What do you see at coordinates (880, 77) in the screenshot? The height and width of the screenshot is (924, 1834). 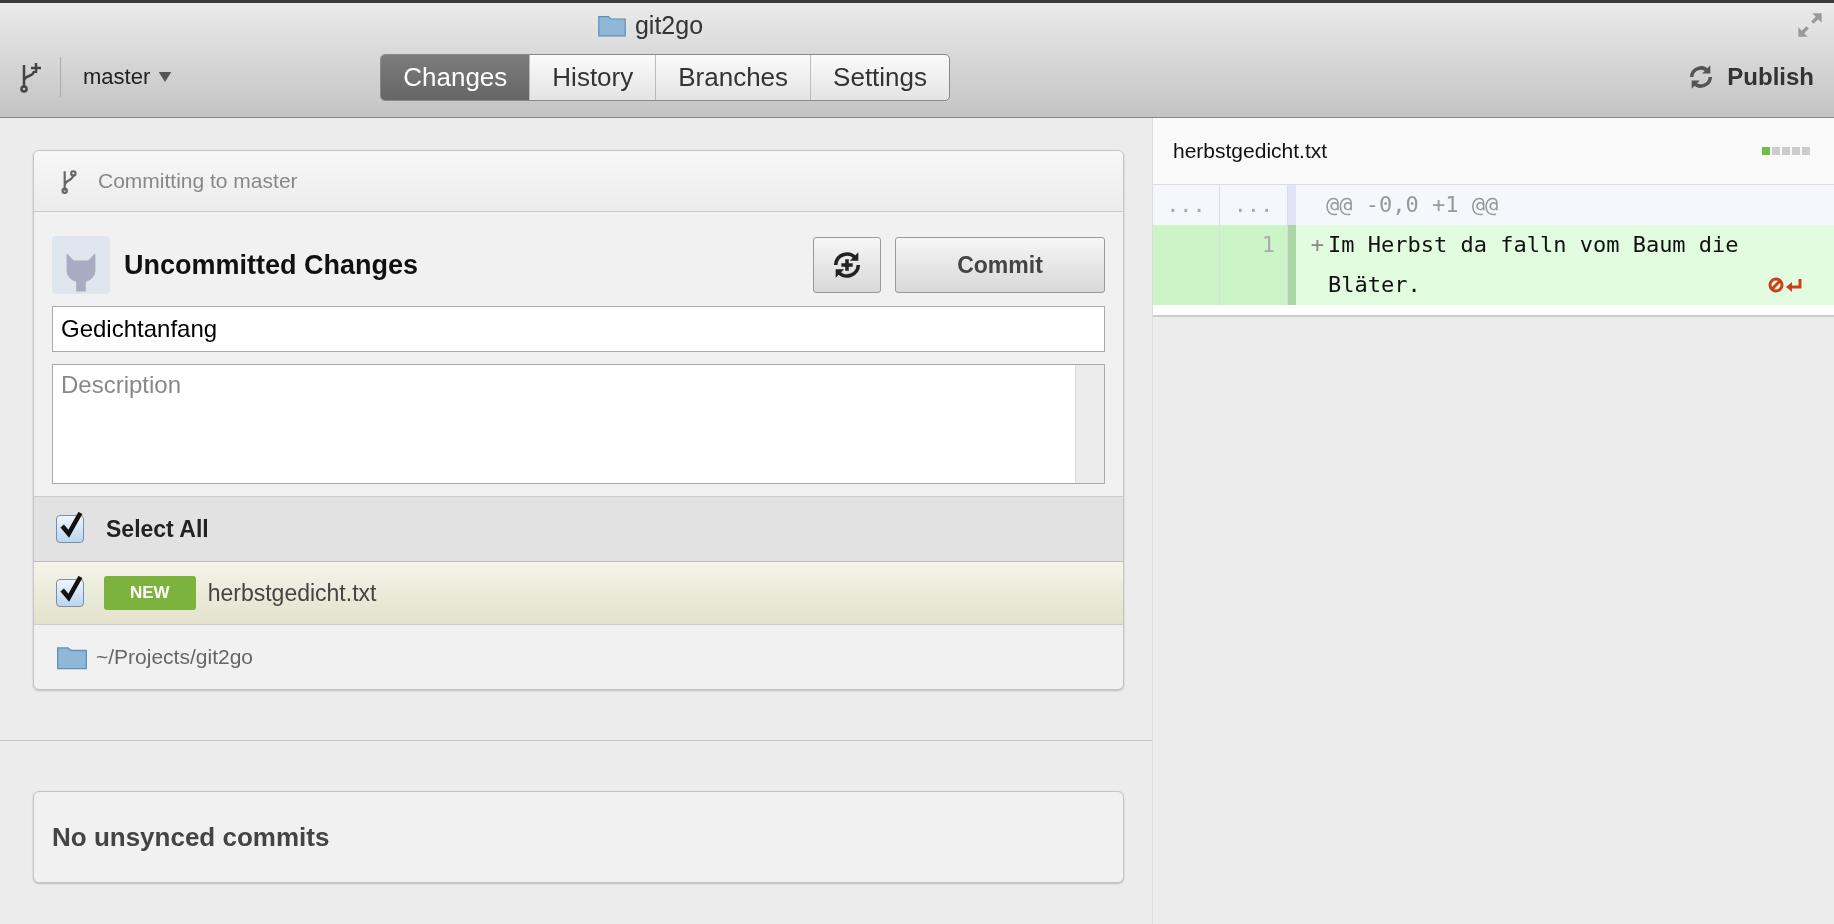 I see `tab: Settings` at bounding box center [880, 77].